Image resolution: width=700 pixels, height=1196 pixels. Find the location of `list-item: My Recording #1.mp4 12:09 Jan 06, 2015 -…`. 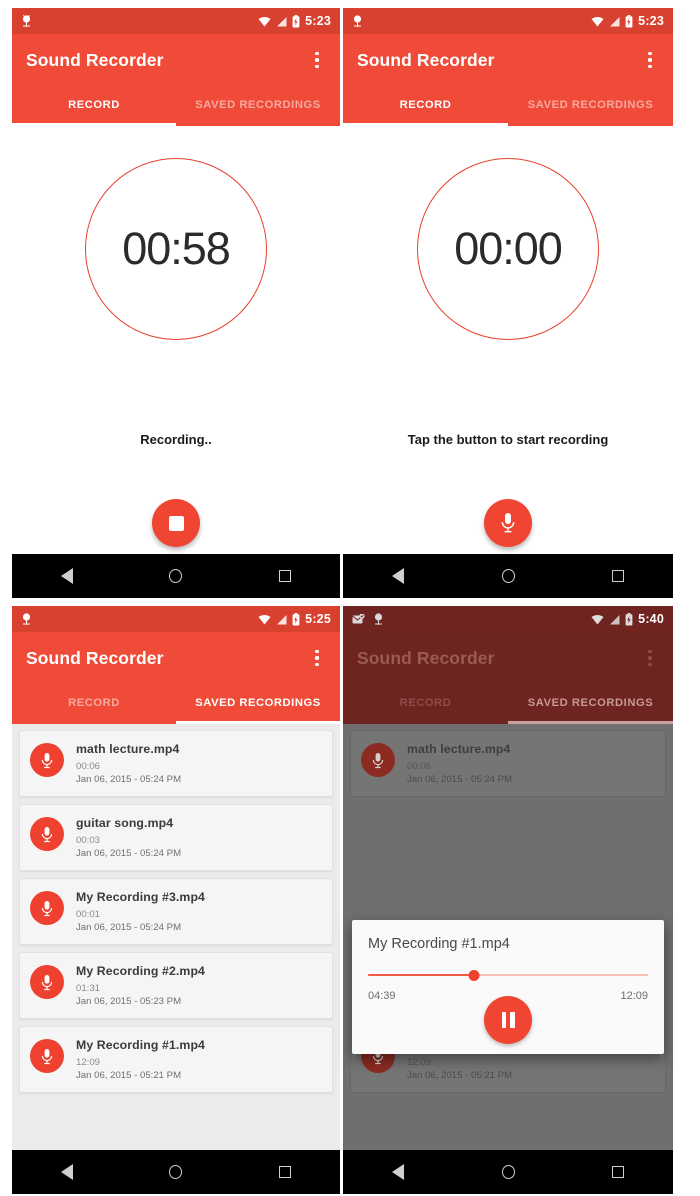

list-item: My Recording #1.mp4 12:09 Jan 06, 2015 -… is located at coordinates (176, 1059).